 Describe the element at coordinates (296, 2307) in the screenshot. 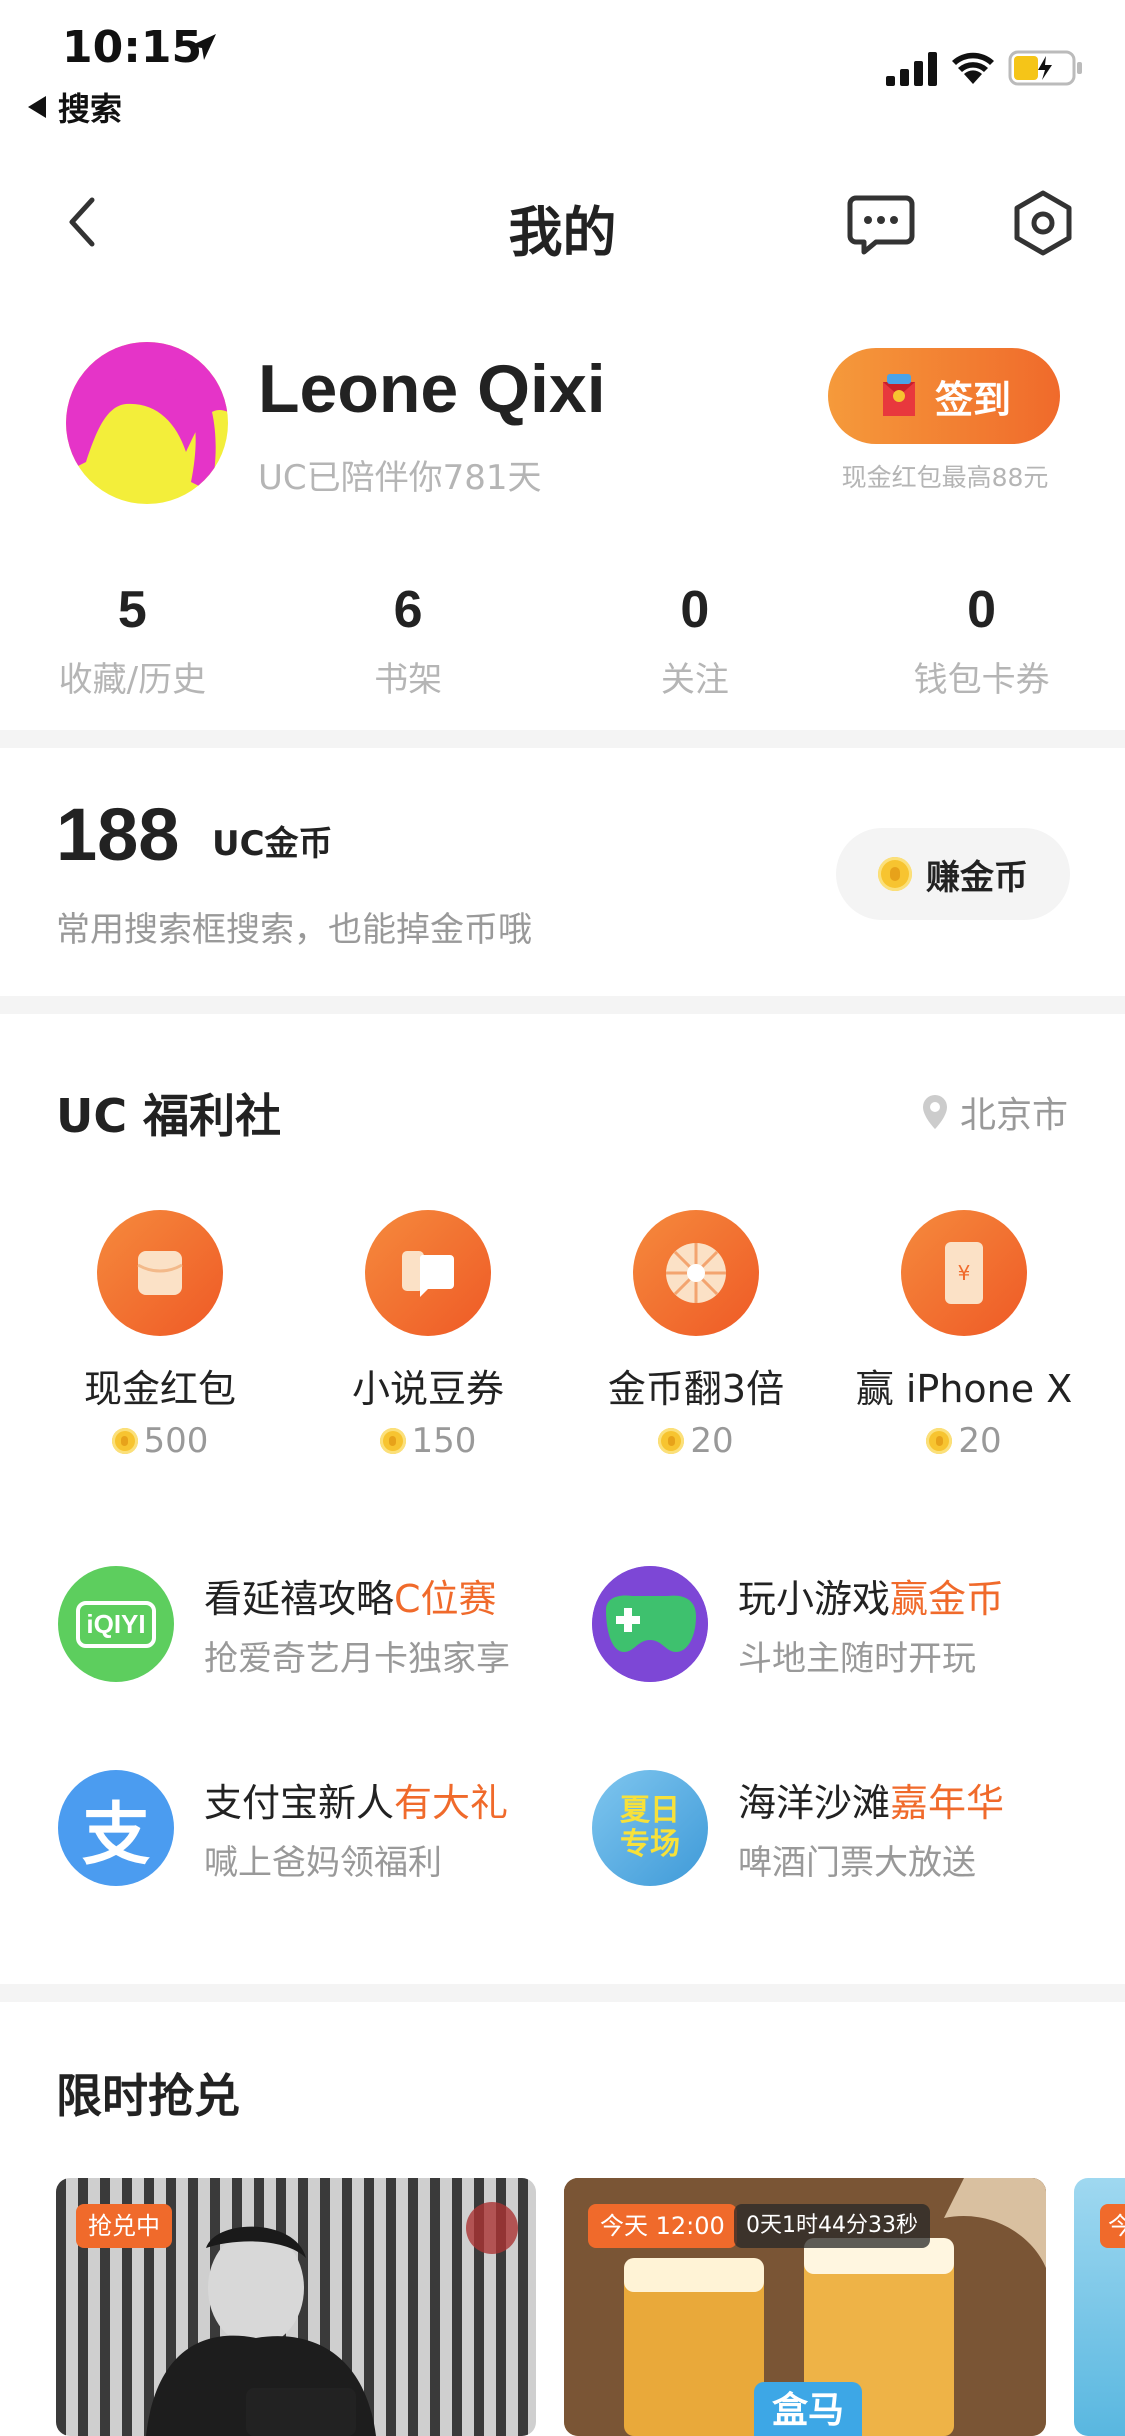

I see `flash-card: 抢兑中` at that location.